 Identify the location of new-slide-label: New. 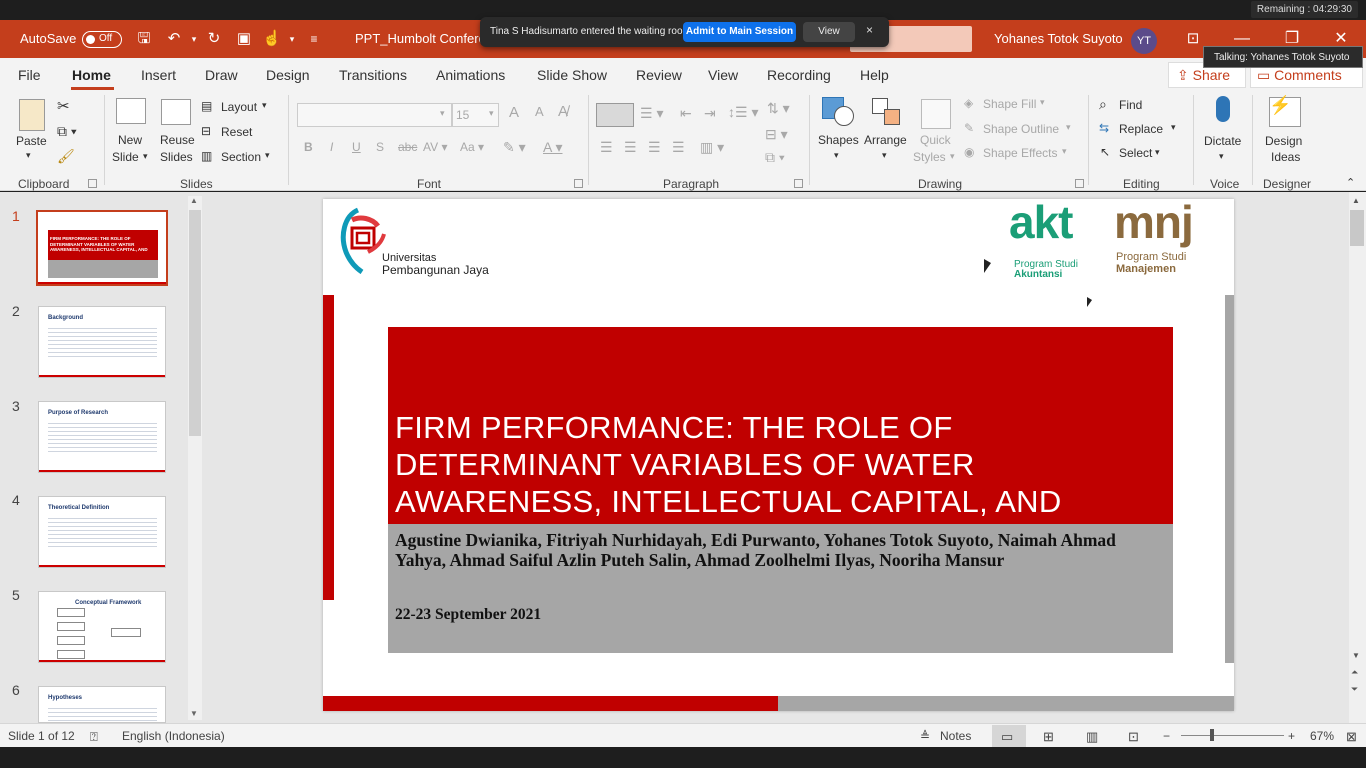
(130, 140).